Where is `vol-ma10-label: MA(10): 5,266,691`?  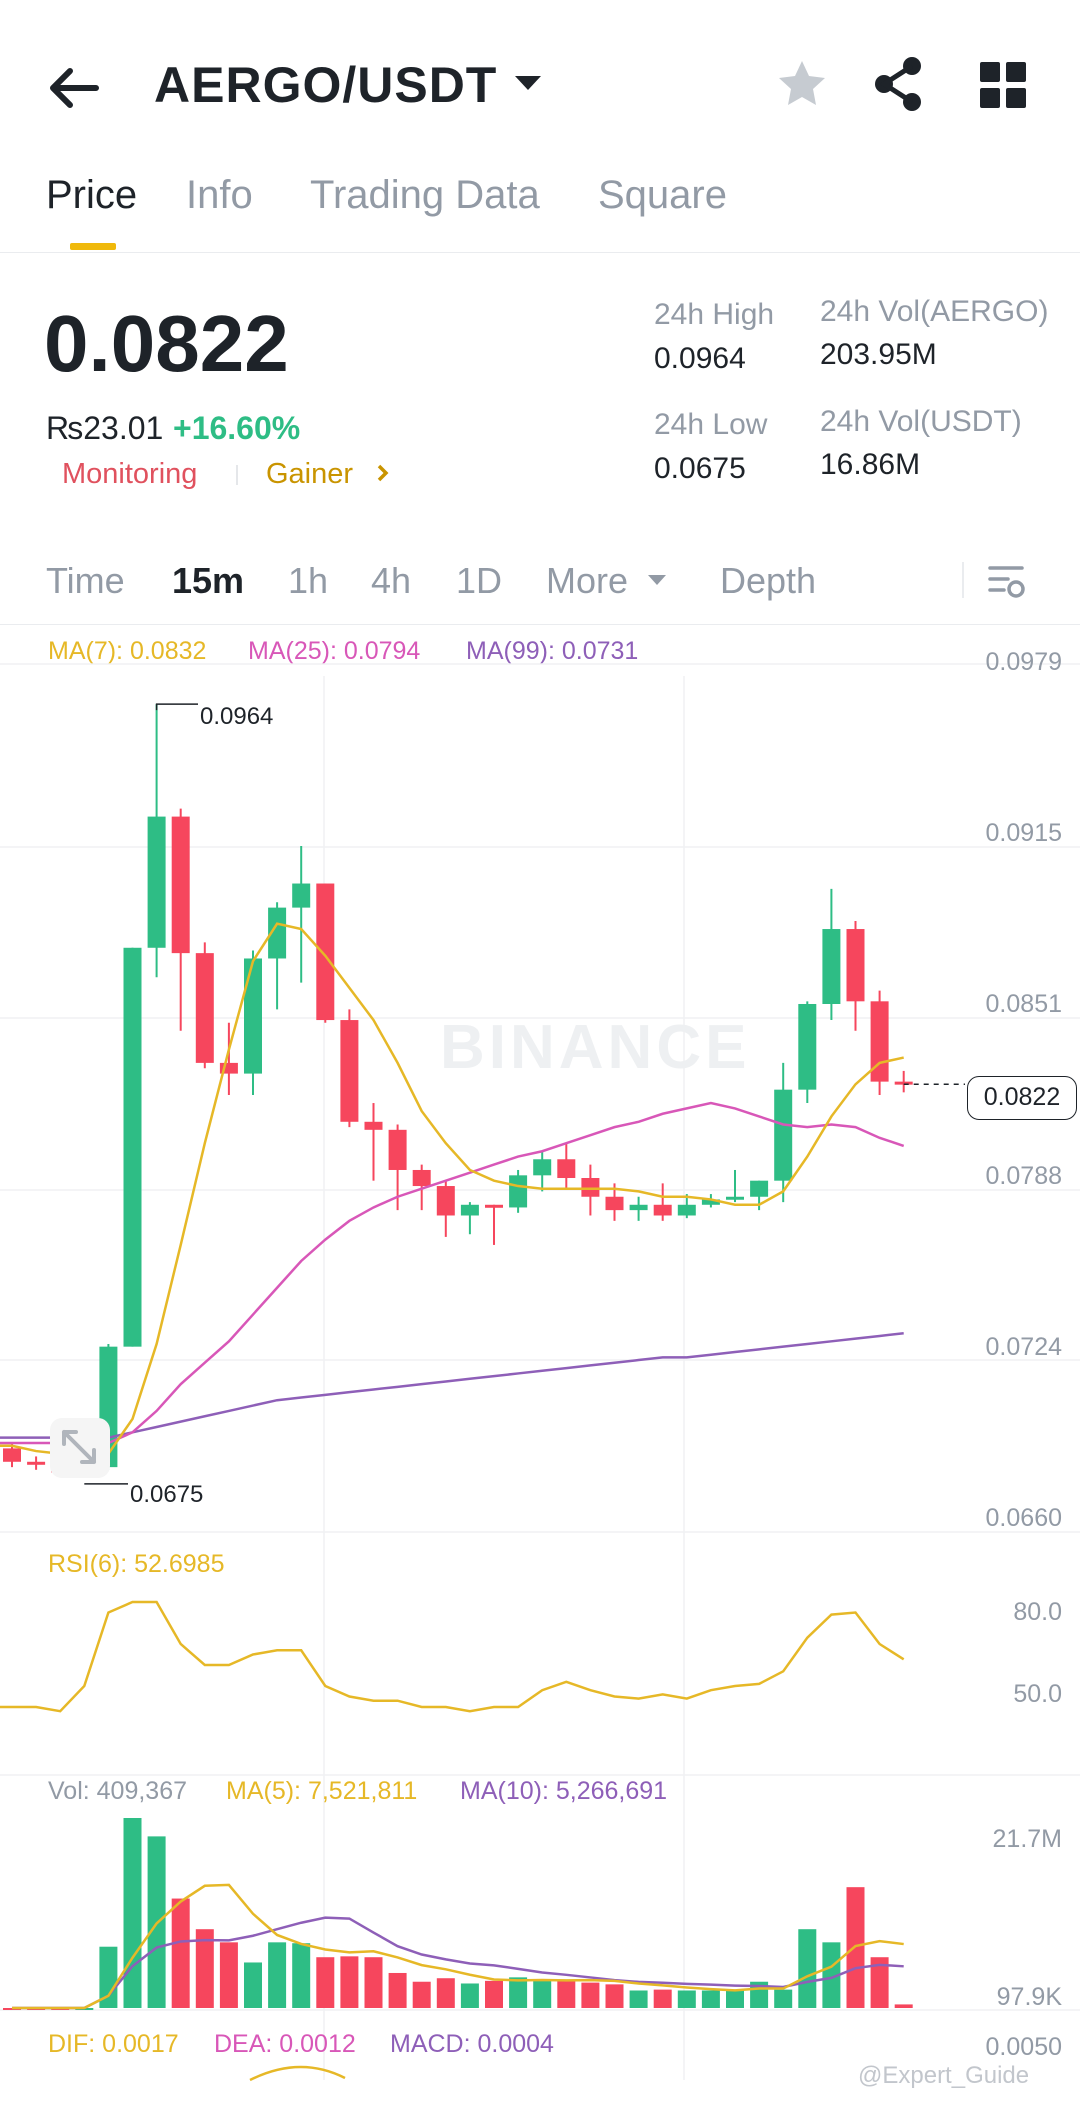
vol-ma10-label: MA(10): 5,266,691 is located at coordinates (564, 1791).